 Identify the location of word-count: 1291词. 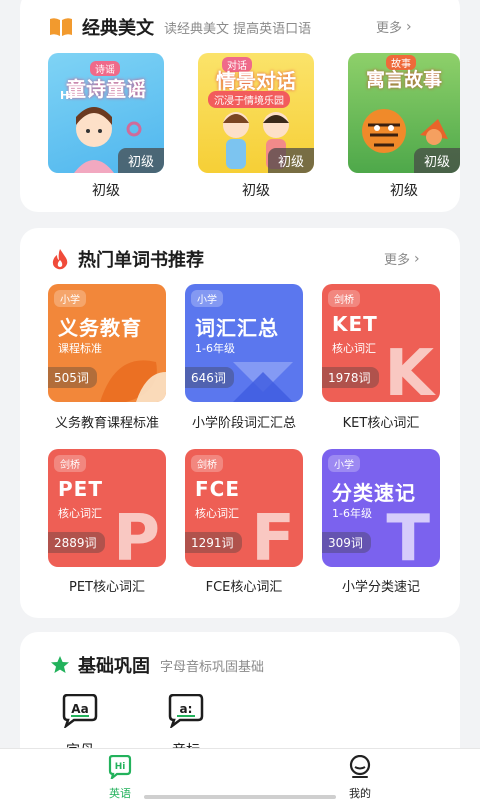
(213, 542).